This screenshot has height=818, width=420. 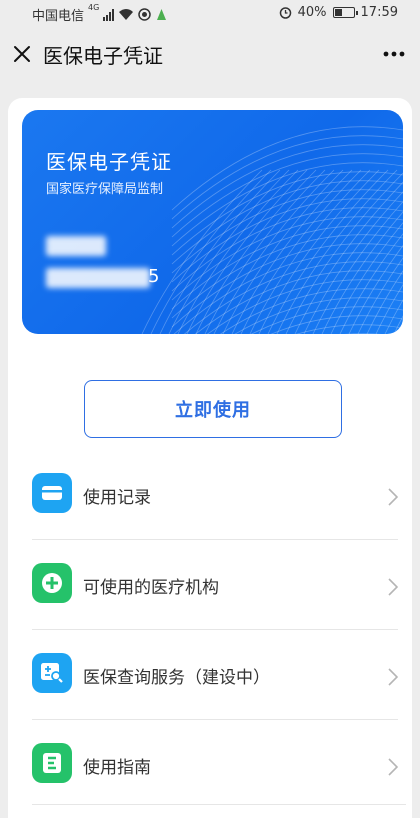 What do you see at coordinates (58, 16) in the screenshot?
I see `carrier-label: 中国电信` at bounding box center [58, 16].